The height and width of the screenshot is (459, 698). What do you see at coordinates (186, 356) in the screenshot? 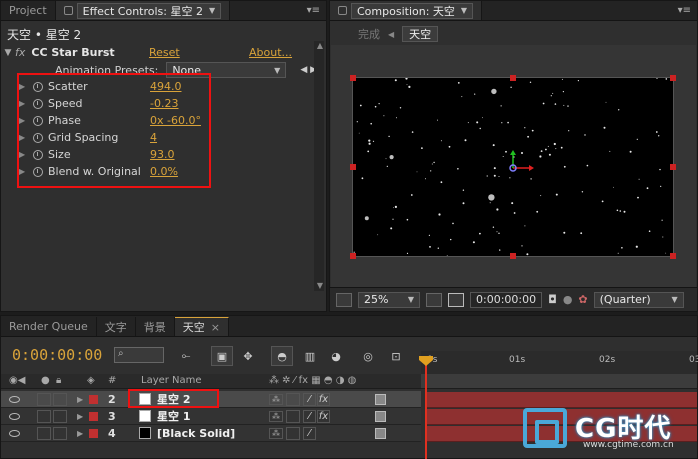
I see `comp-mini-flowchart-icon: ⟜` at bounding box center [186, 356].